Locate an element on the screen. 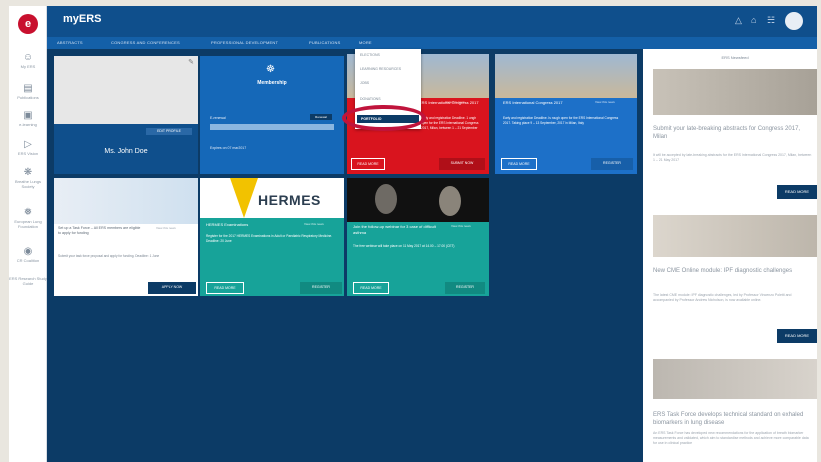 The width and height of the screenshot is (821, 462). lungs-icon: ❋ is located at coordinates (28, 172).